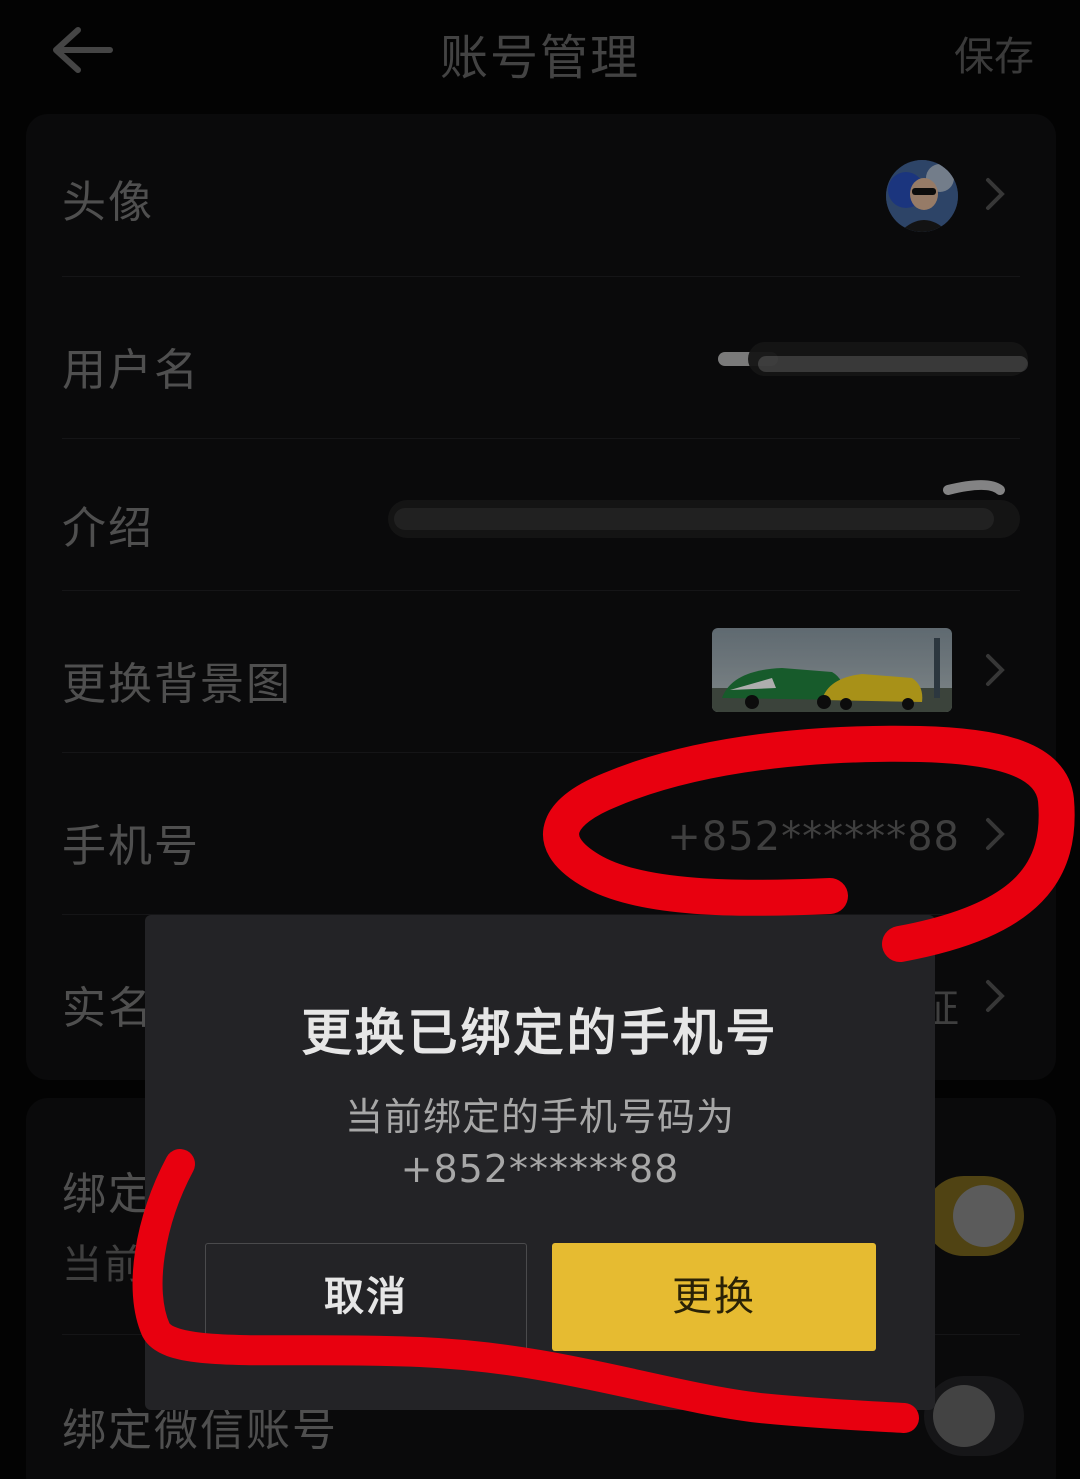 The height and width of the screenshot is (1479, 1080). I want to click on dialog-title: 更换已绑定的手机号, so click(540, 1033).